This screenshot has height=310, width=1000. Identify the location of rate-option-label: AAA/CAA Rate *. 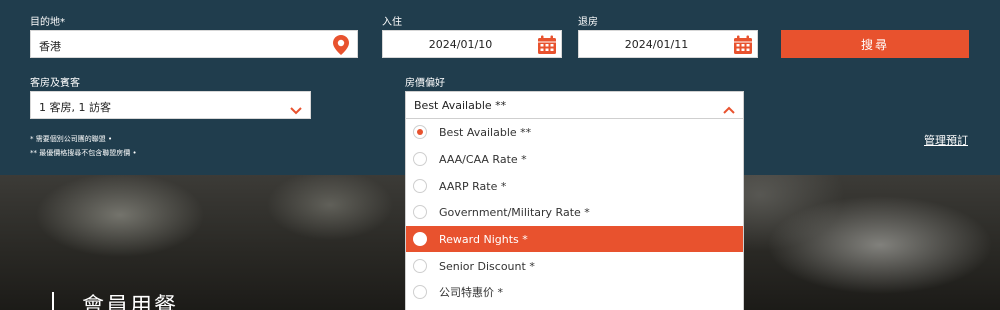
(483, 159).